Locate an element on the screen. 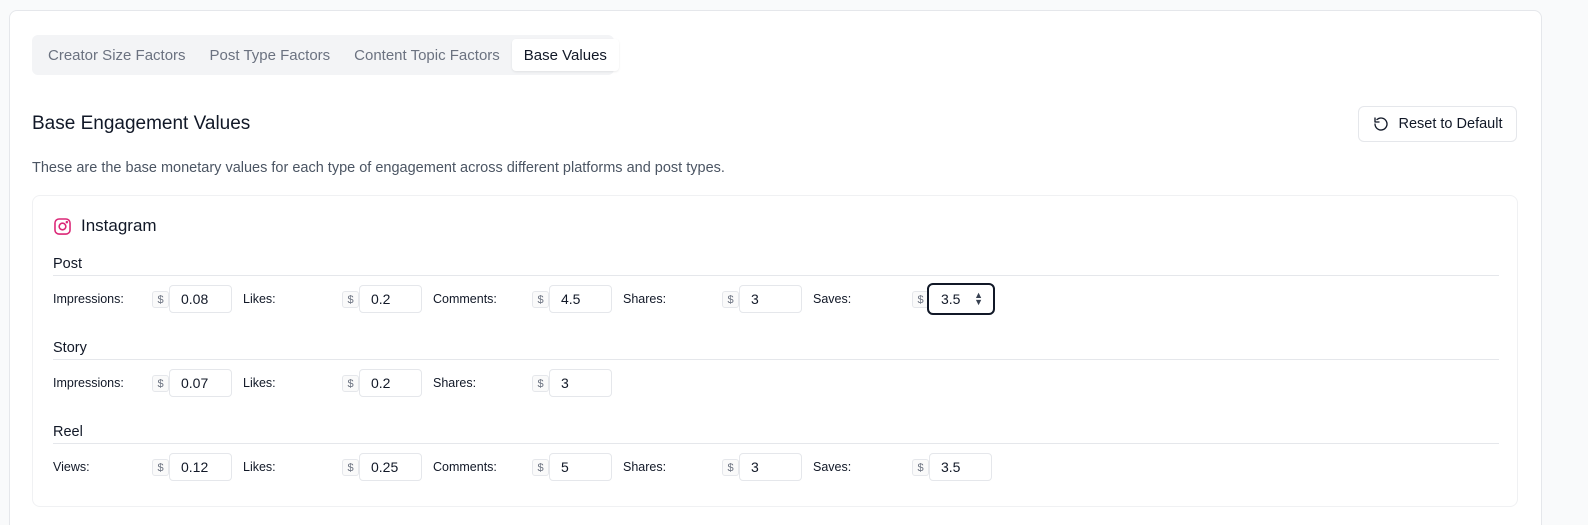 The height and width of the screenshot is (525, 1588). group-title: Post is located at coordinates (68, 264).